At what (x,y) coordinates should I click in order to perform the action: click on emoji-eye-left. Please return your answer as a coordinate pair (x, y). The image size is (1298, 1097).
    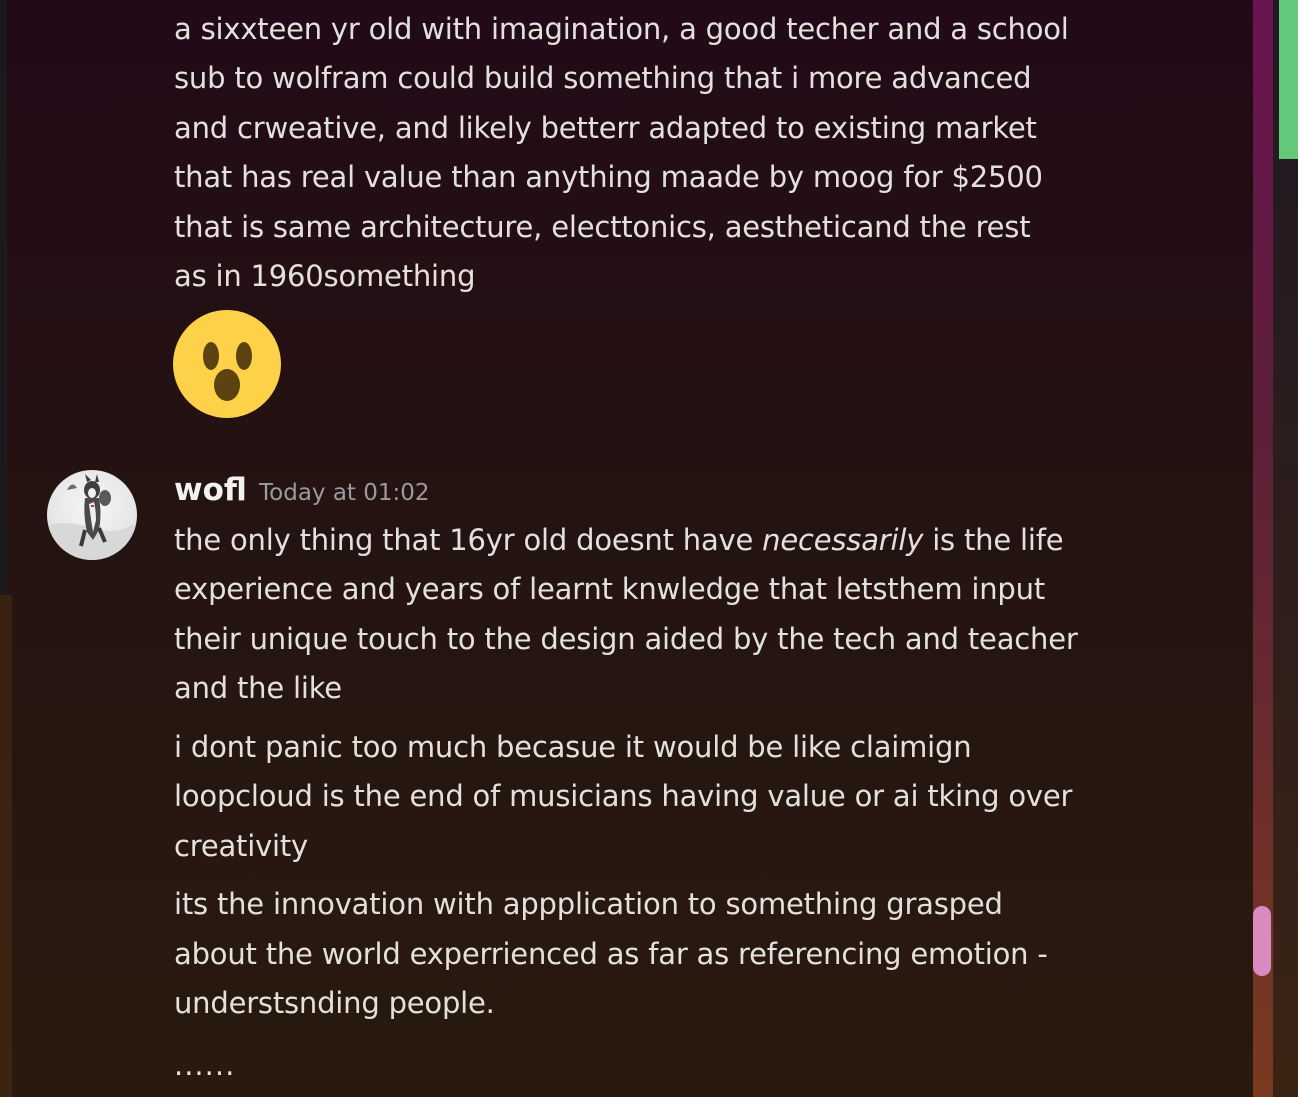
    Looking at the image, I should click on (211, 356).